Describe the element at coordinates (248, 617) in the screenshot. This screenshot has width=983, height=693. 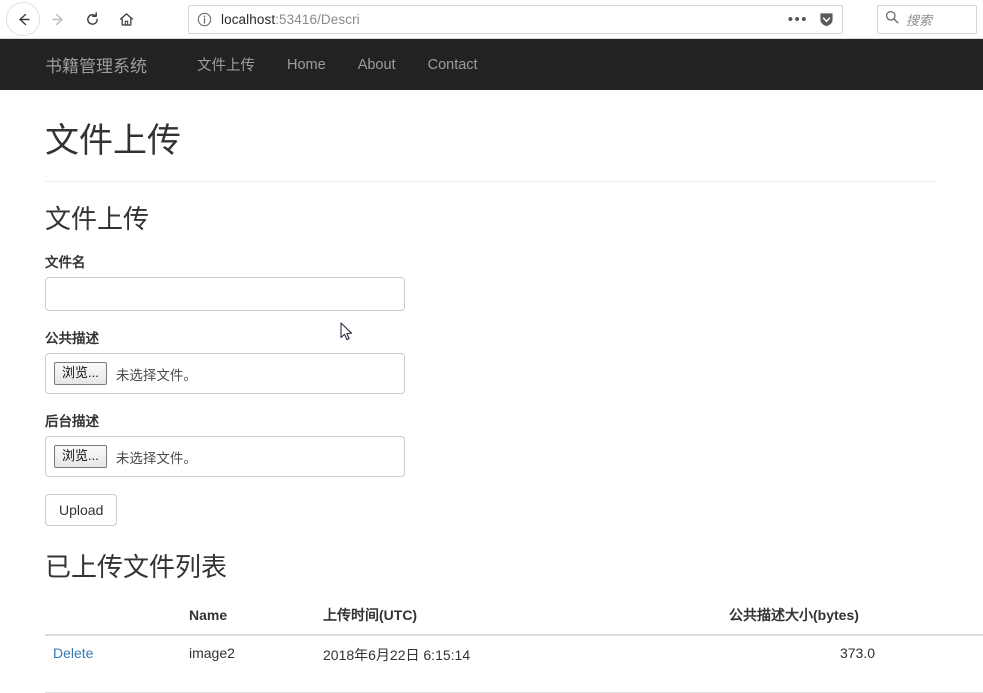
I see `th-name: Name` at that location.